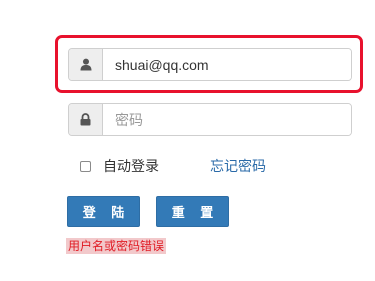 The height and width of the screenshot is (281, 375). I want to click on password-input-group, so click(210, 119).